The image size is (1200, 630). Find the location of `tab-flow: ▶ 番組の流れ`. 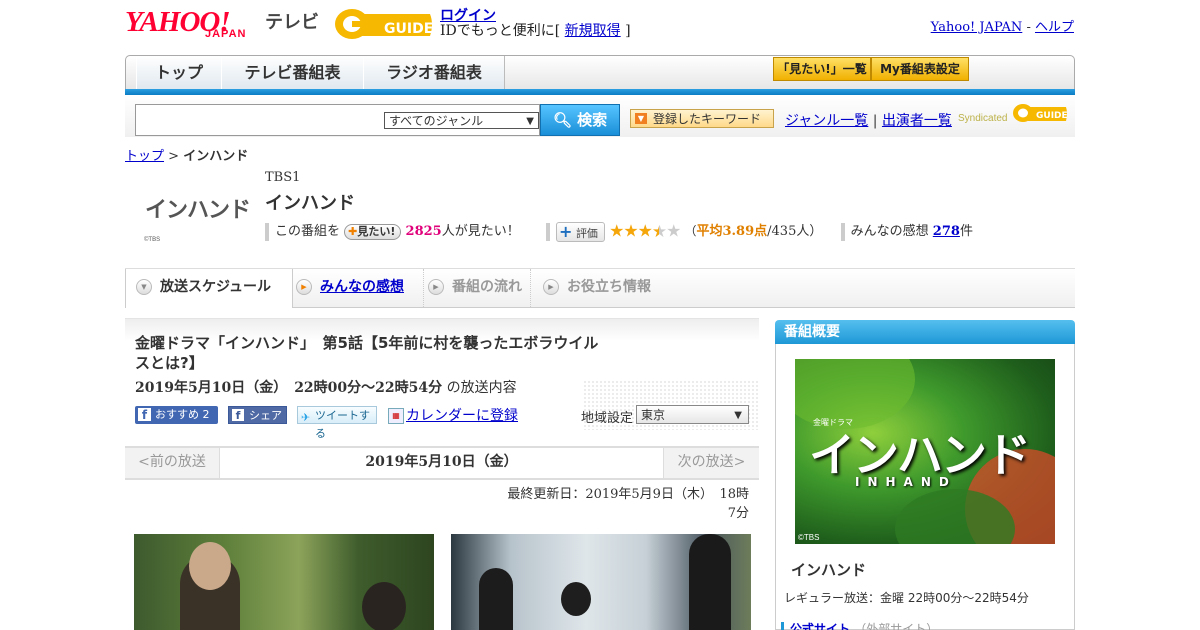

tab-flow: ▶ 番組の流れ is located at coordinates (477, 288).